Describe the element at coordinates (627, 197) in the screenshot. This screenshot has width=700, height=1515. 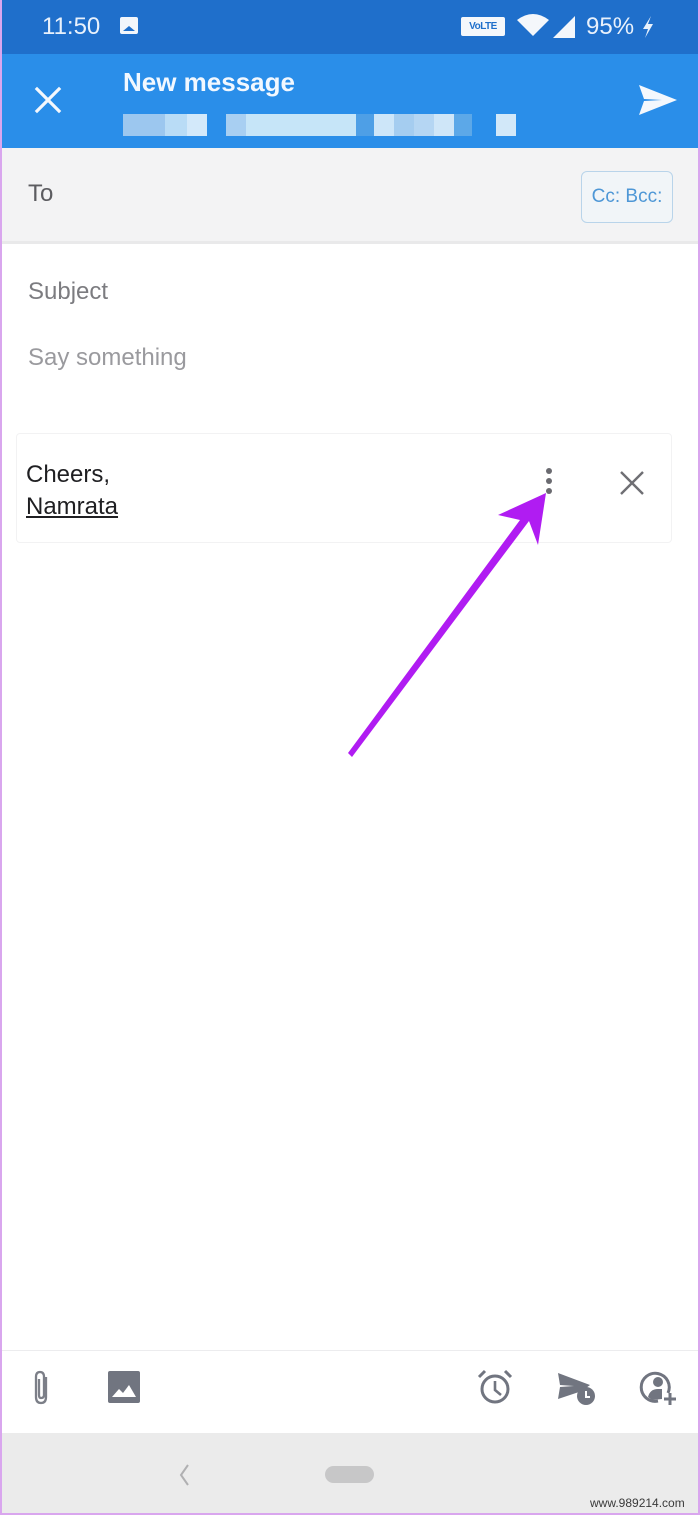
I see `cc-bcc-button: Cc: Bcc:` at that location.